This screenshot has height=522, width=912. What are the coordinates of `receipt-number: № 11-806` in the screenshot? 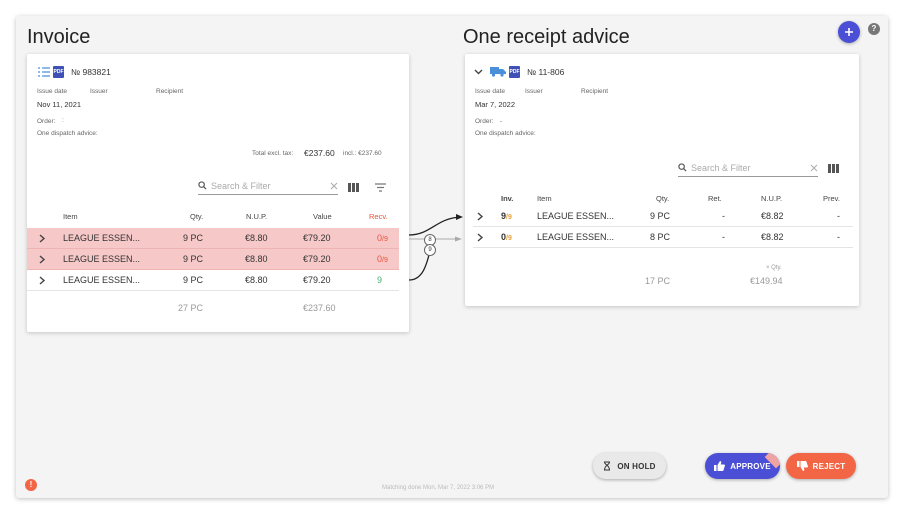 It's located at (546, 72).